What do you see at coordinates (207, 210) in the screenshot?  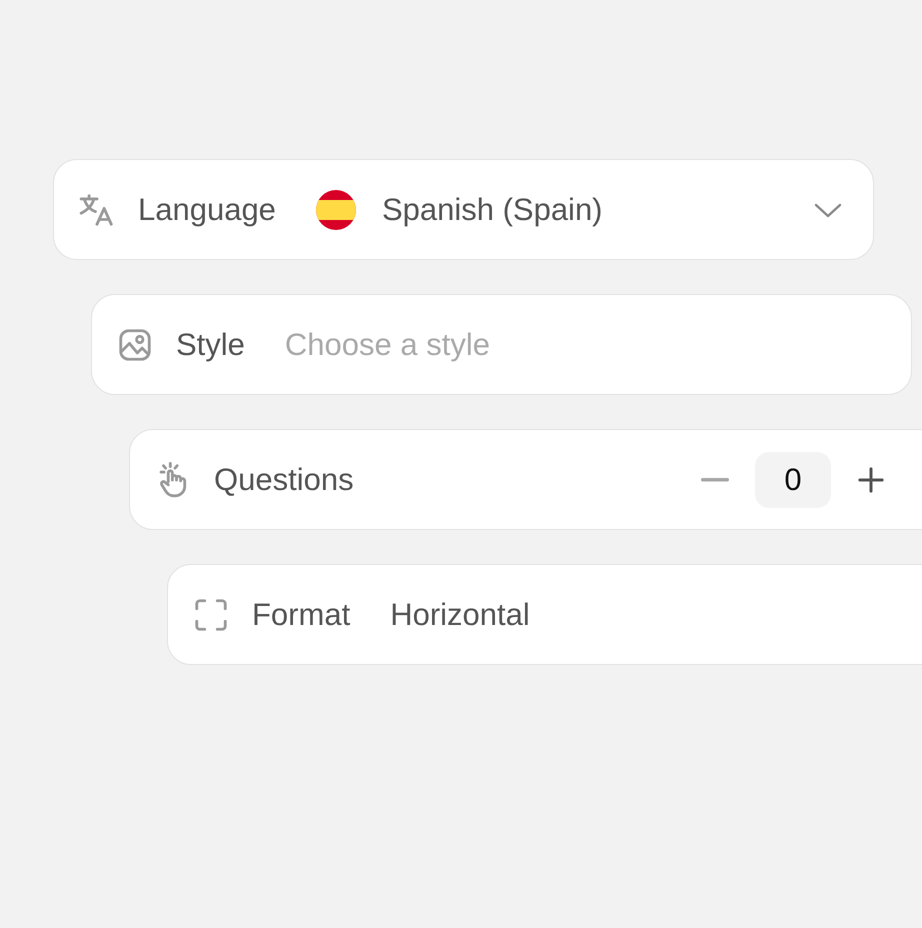 I see `field-label: Language` at bounding box center [207, 210].